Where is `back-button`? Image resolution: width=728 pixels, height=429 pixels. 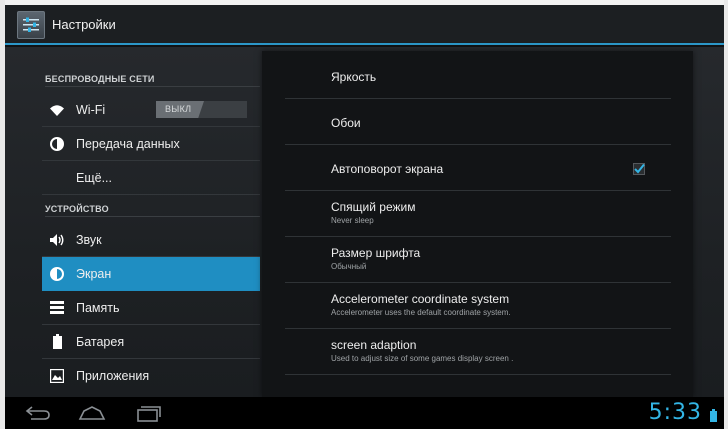
back-button is located at coordinates (38, 415).